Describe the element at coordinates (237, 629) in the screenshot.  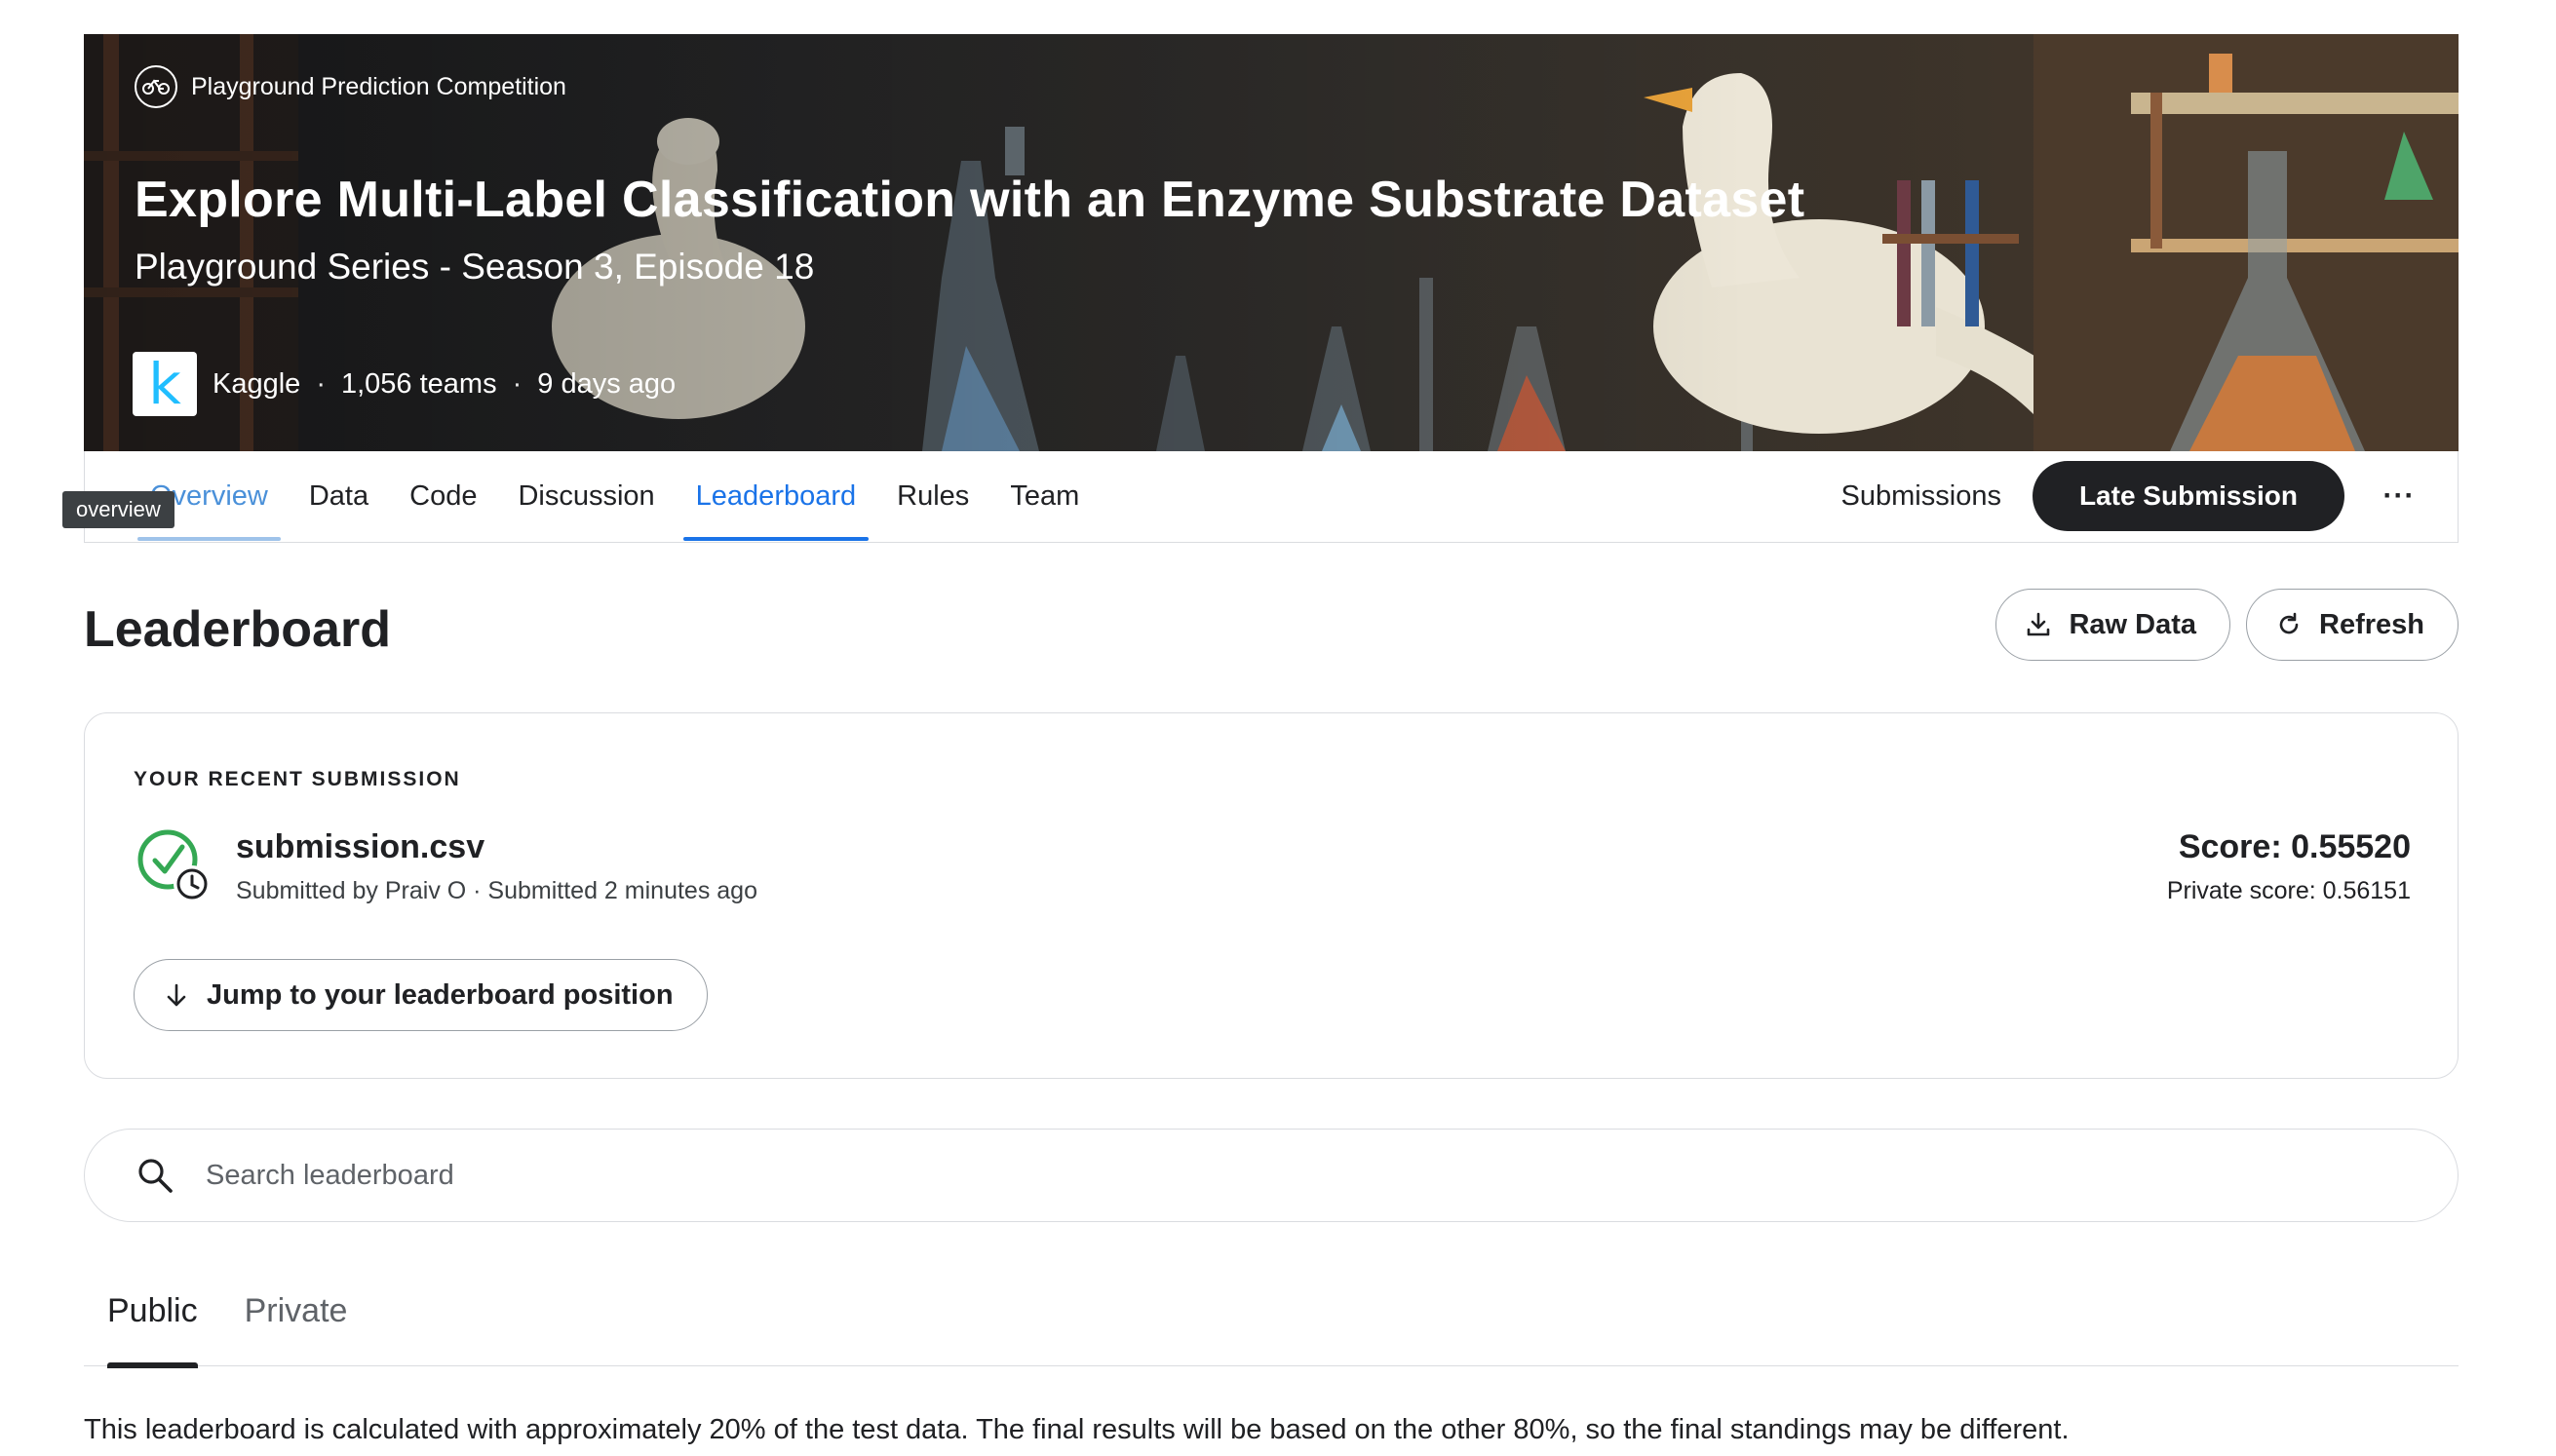
I see `page-title: Leaderboard` at that location.